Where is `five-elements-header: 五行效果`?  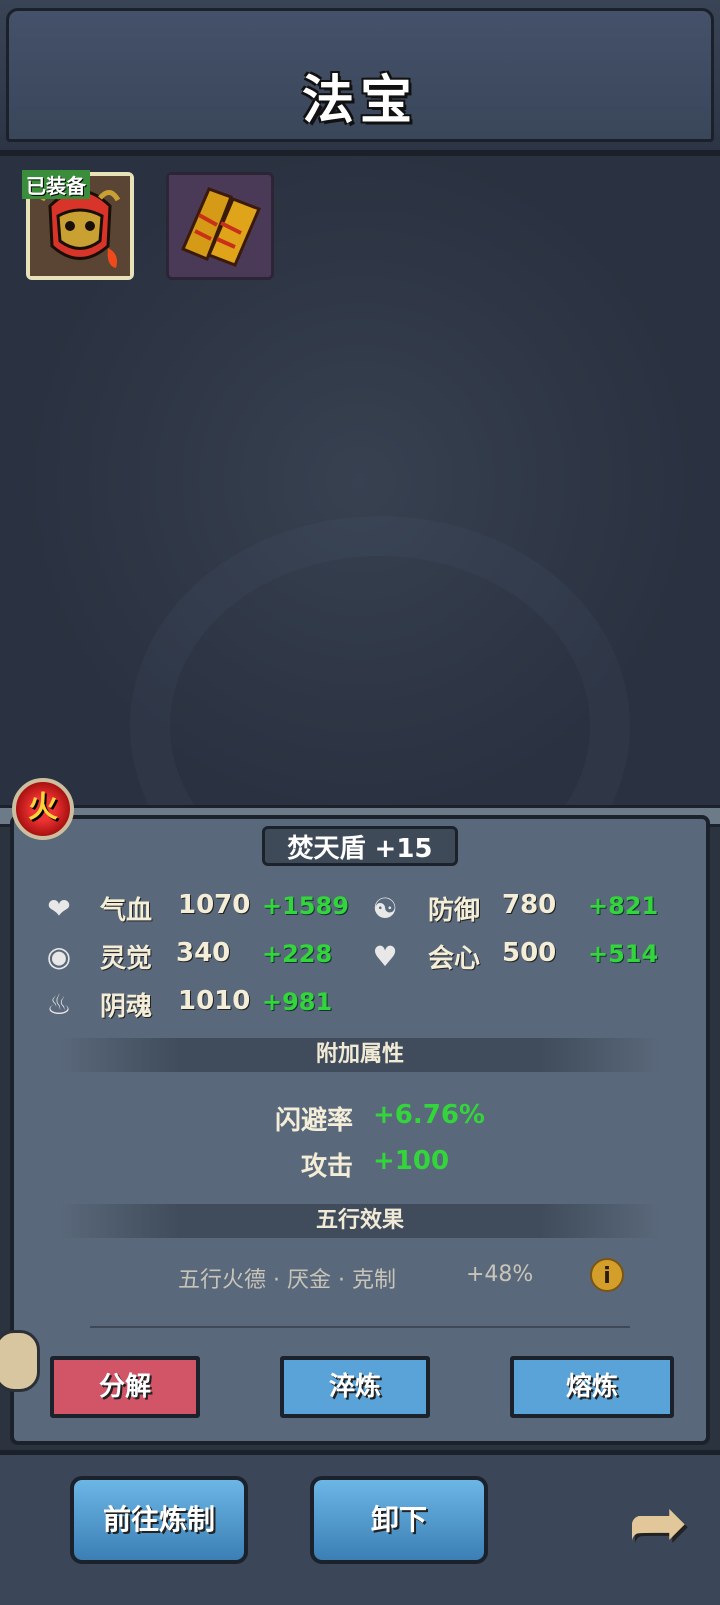
five-elements-header: 五行效果 is located at coordinates (360, 1221).